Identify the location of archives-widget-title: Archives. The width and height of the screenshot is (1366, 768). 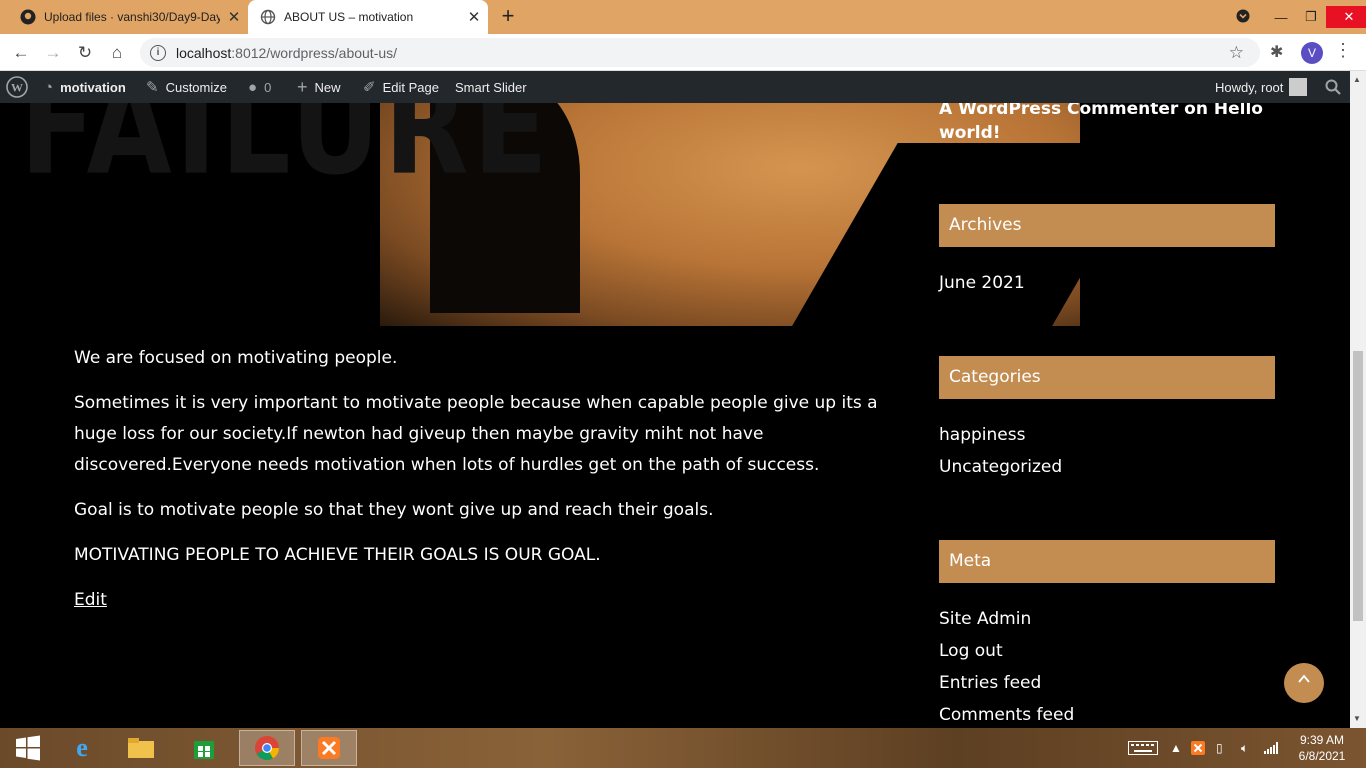
(1107, 225).